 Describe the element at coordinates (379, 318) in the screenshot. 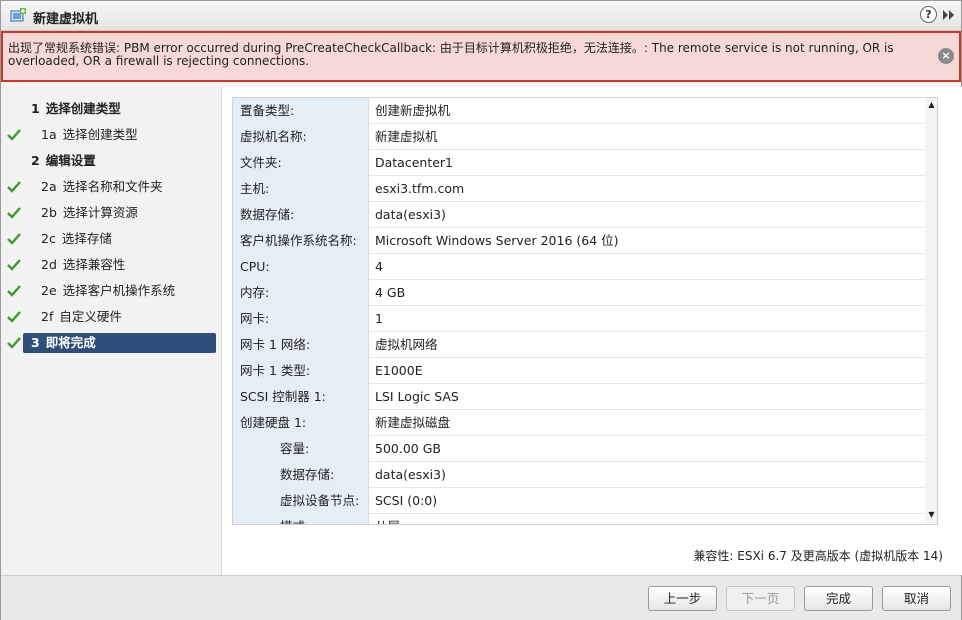

I see `row-value: 1` at that location.